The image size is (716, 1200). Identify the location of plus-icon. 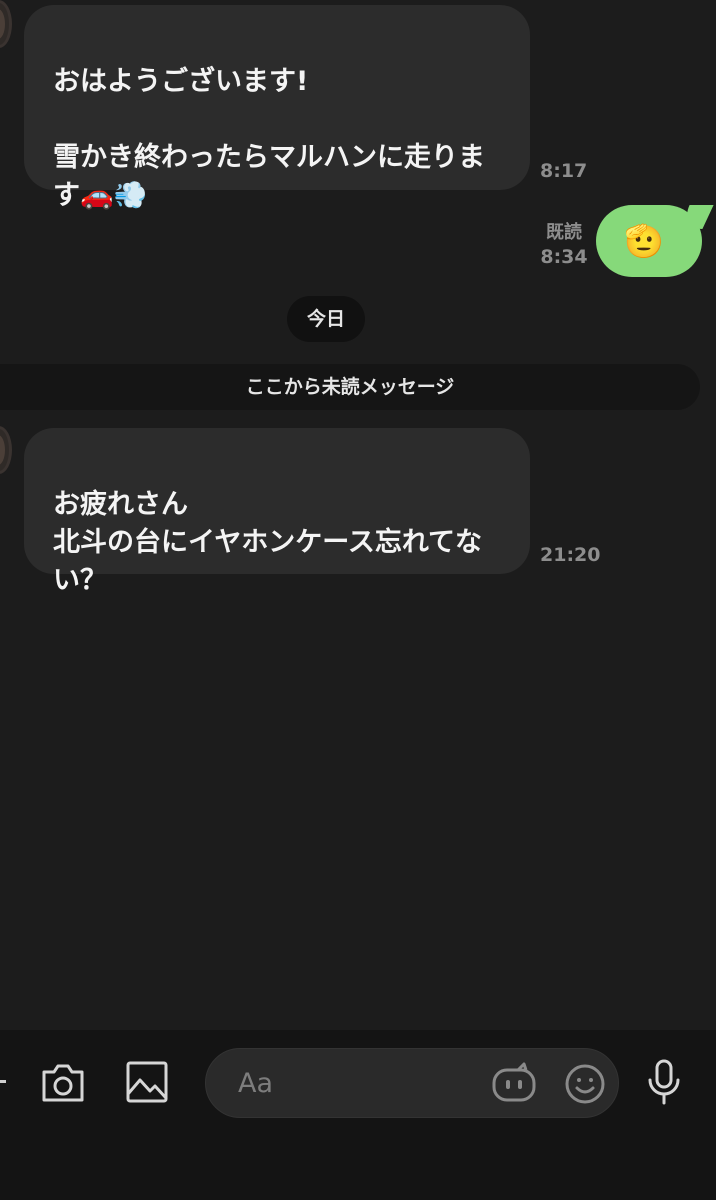
(3, 1081).